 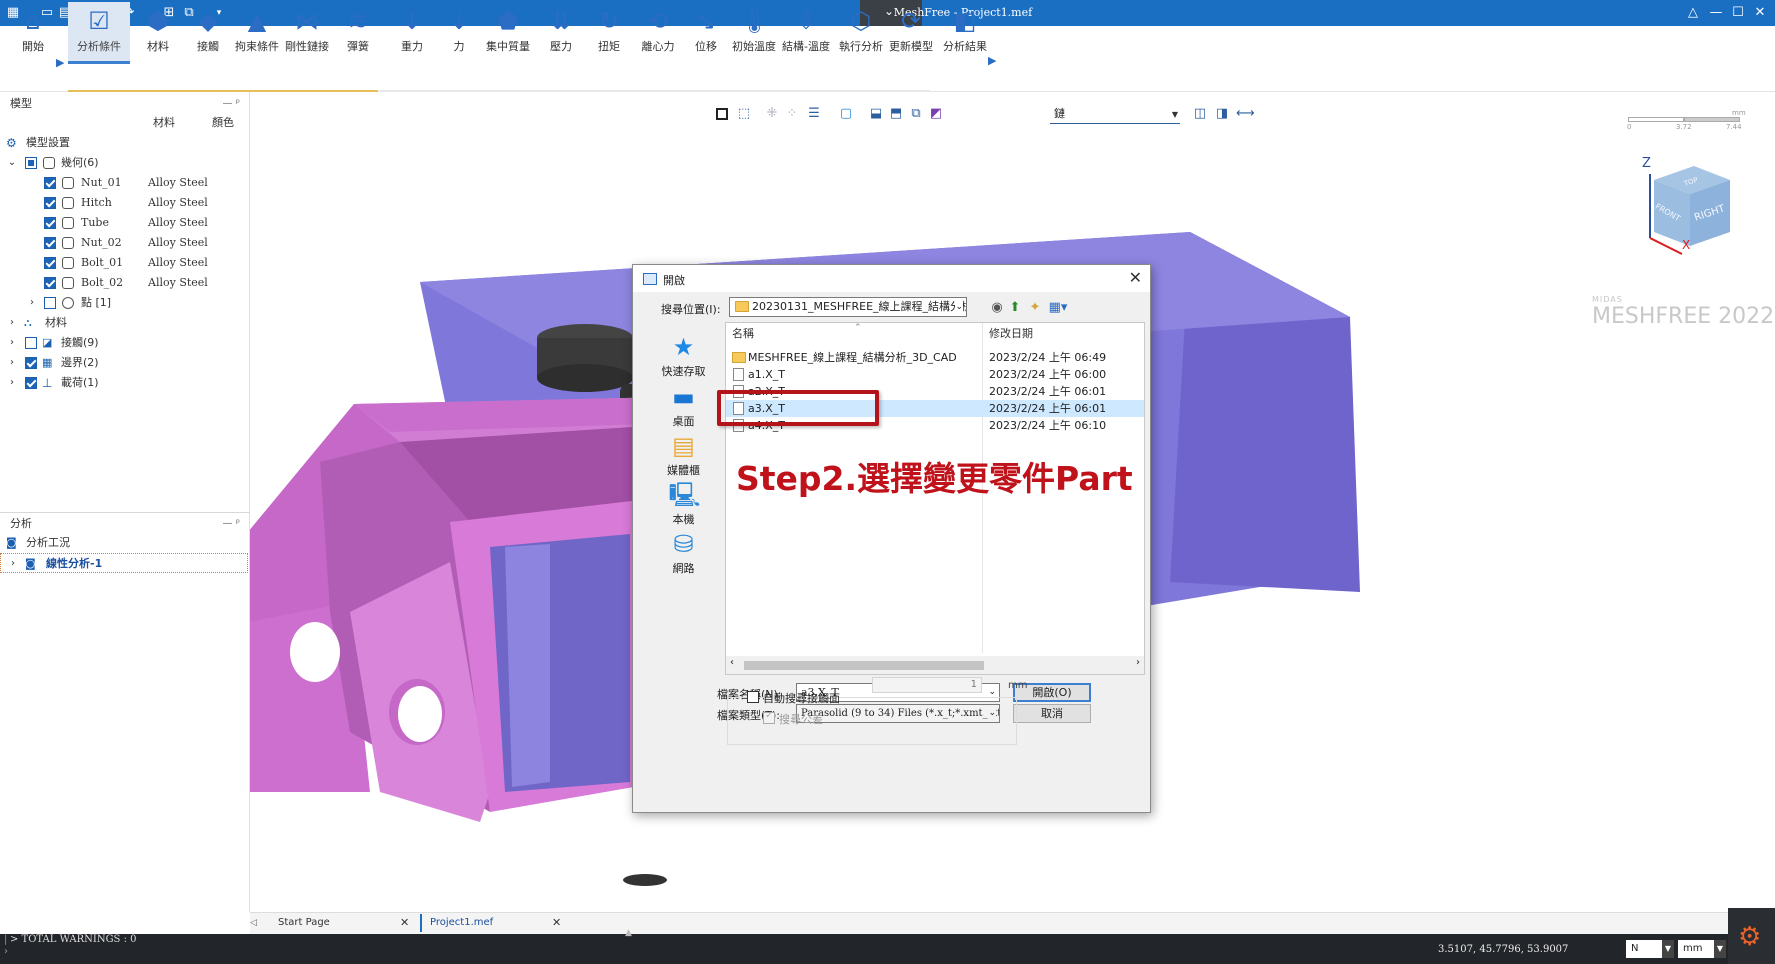 I want to click on tree-model-settings: ⚙ 模型設置, so click(x=125, y=143).